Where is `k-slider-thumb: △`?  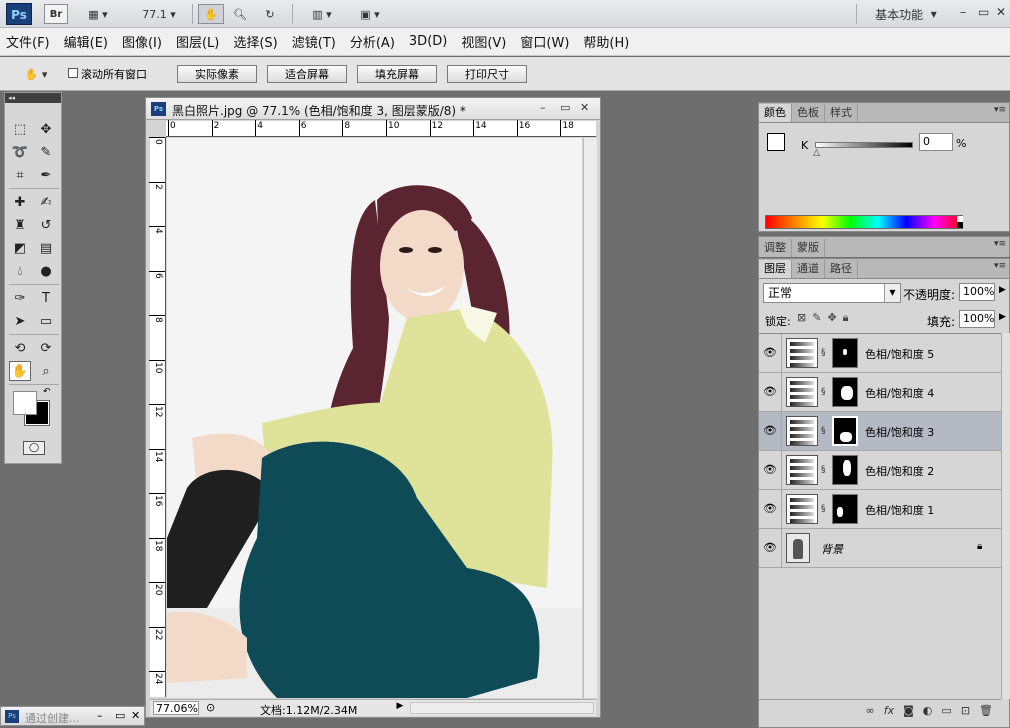 k-slider-thumb: △ is located at coordinates (816, 153).